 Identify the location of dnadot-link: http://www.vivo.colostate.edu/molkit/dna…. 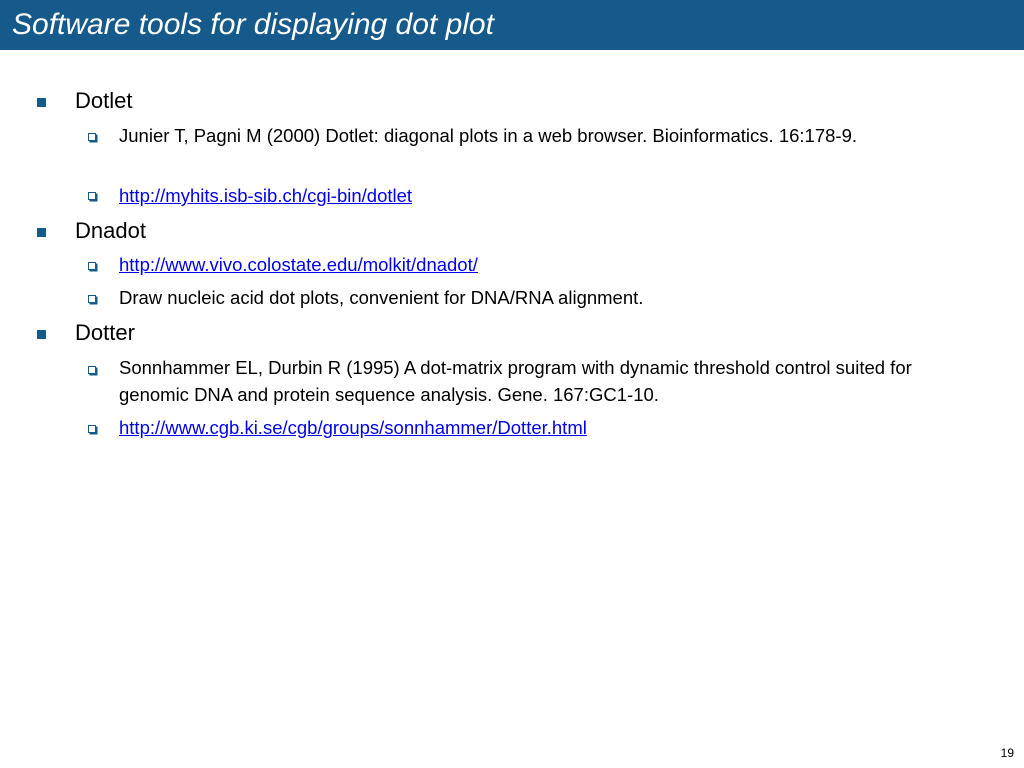
(298, 264).